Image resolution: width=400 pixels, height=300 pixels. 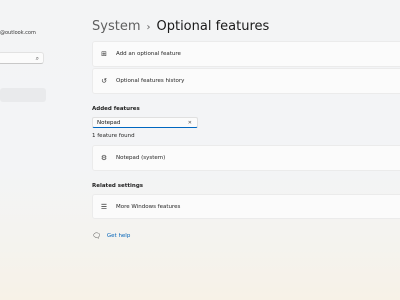 What do you see at coordinates (104, 81) in the screenshot?
I see `history-icon: ↺` at bounding box center [104, 81].